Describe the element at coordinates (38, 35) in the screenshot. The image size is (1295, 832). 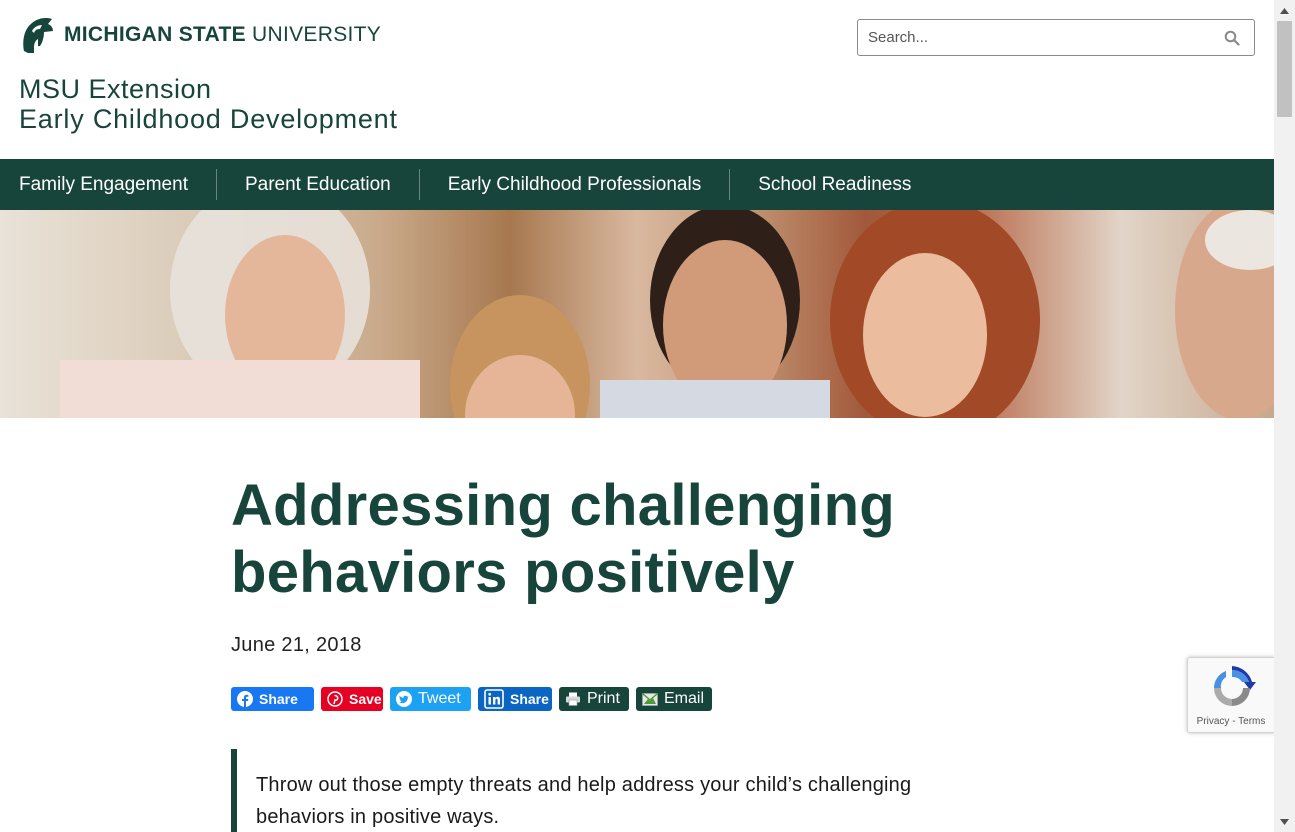
I see `spartan-helmet-icon` at that location.